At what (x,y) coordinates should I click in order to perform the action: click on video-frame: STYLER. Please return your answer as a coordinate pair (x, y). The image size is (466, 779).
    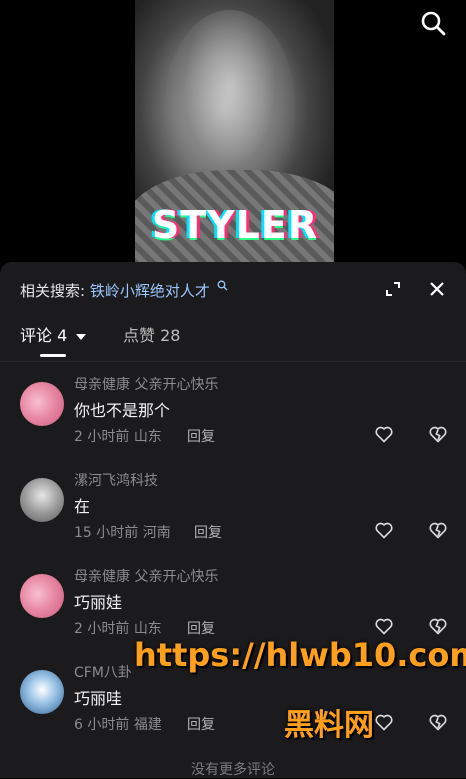
    Looking at the image, I should click on (234, 135).